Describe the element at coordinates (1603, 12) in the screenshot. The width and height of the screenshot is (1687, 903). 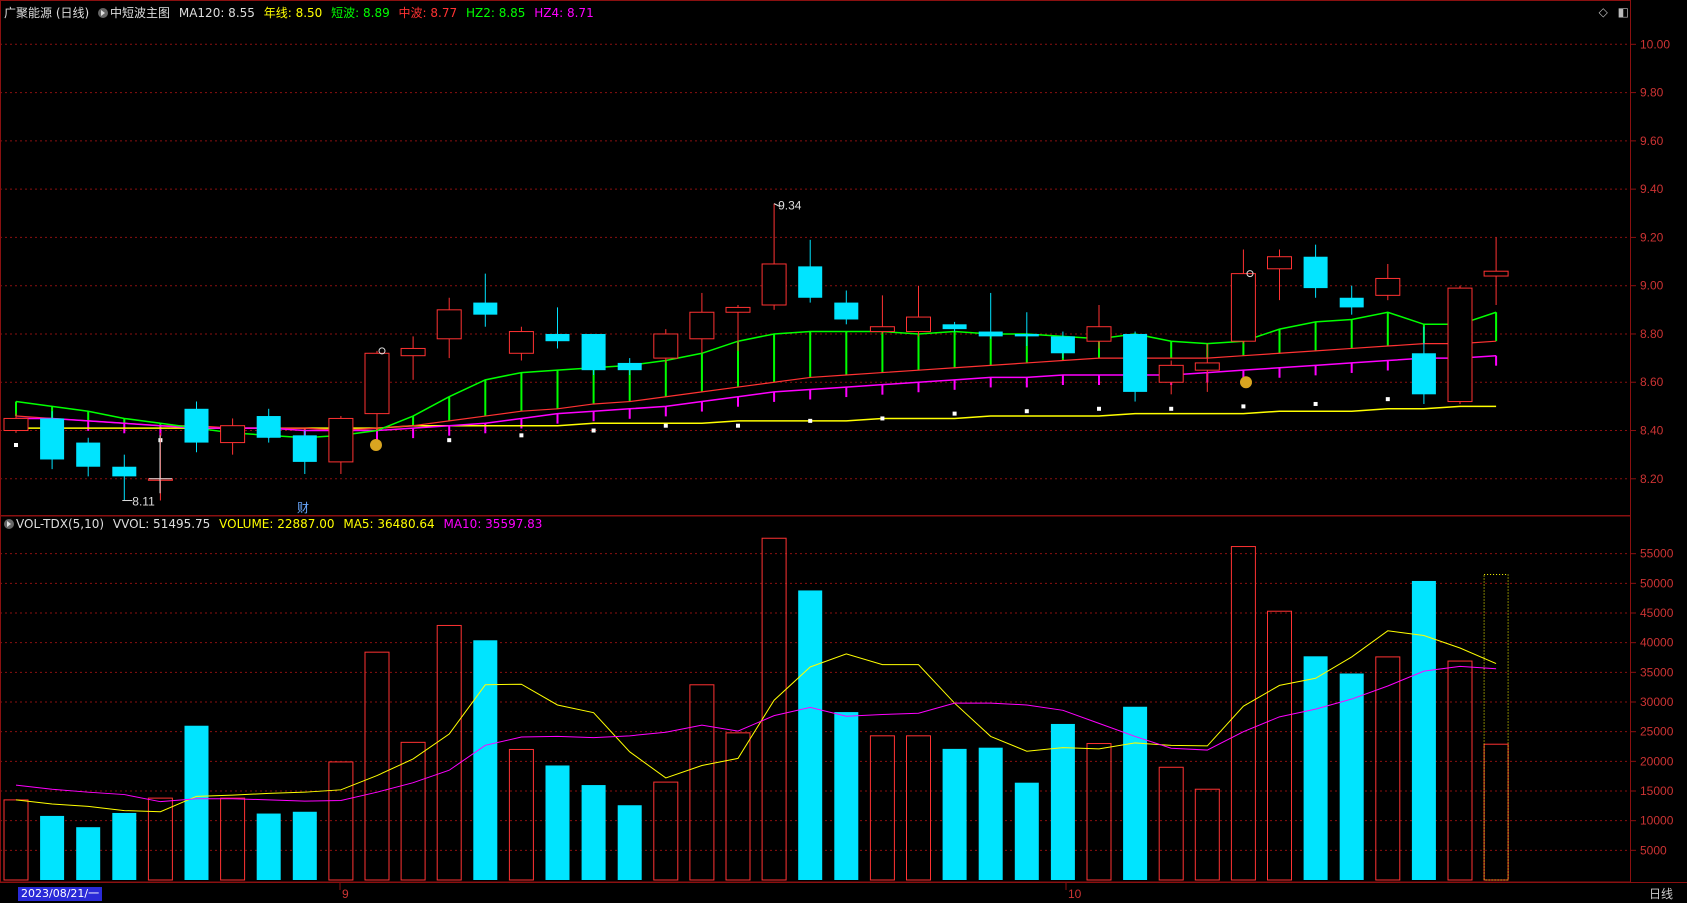
I see `diamond-icon: ◇` at that location.